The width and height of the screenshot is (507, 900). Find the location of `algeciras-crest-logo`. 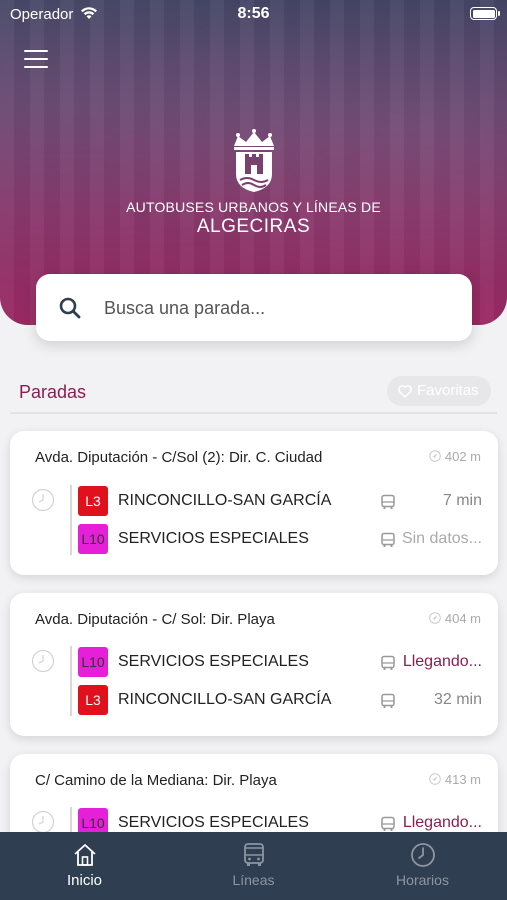

algeciras-crest-logo is located at coordinates (254, 160).